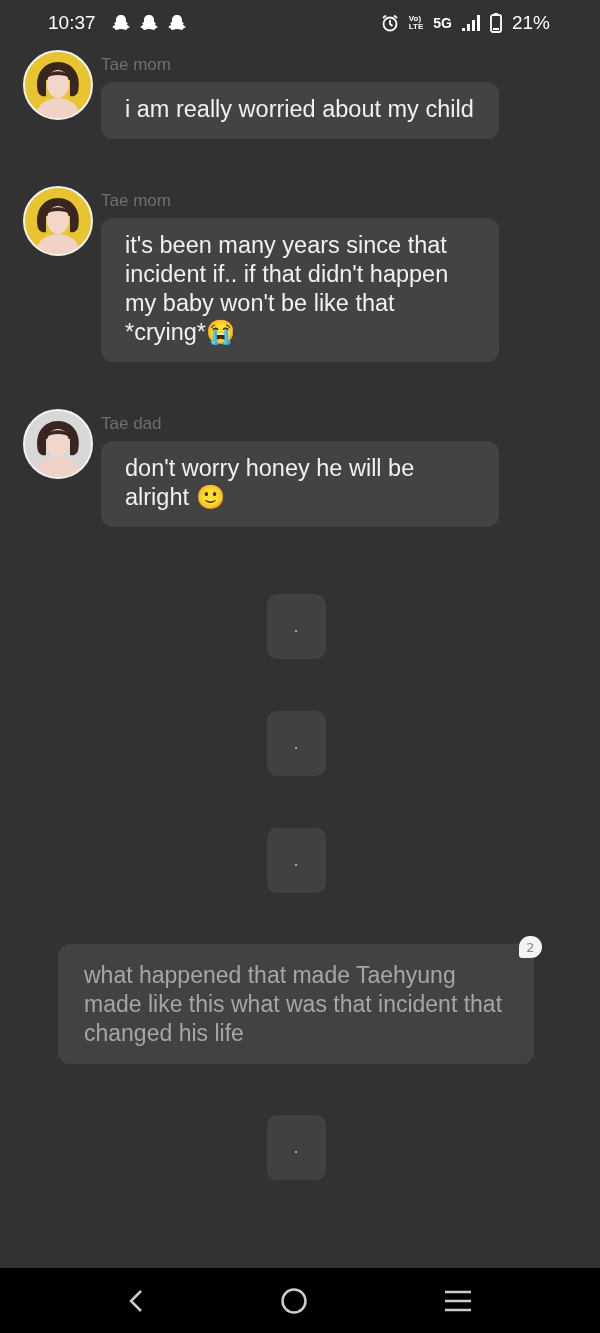 This screenshot has width=600, height=1333. I want to click on home-icon, so click(294, 1300).